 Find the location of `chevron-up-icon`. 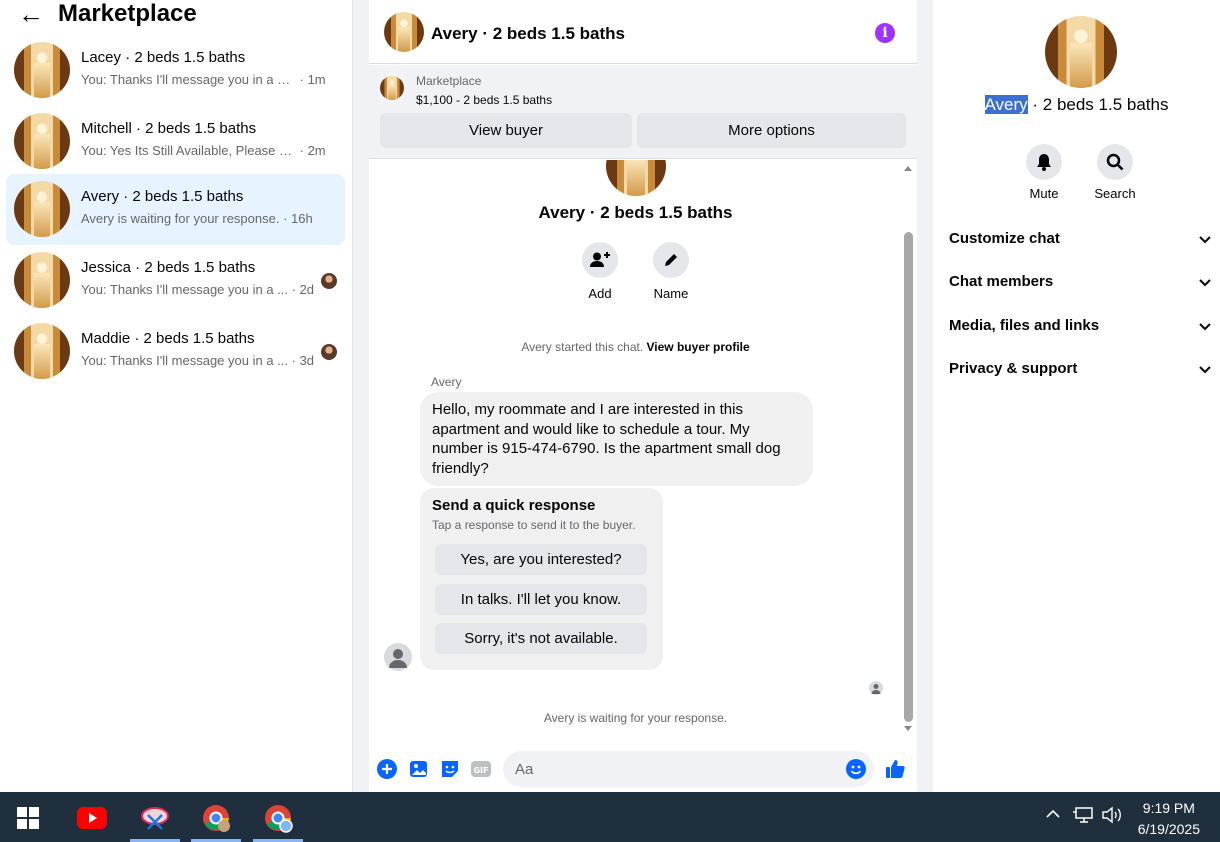

chevron-up-icon is located at coordinates (1053, 816).